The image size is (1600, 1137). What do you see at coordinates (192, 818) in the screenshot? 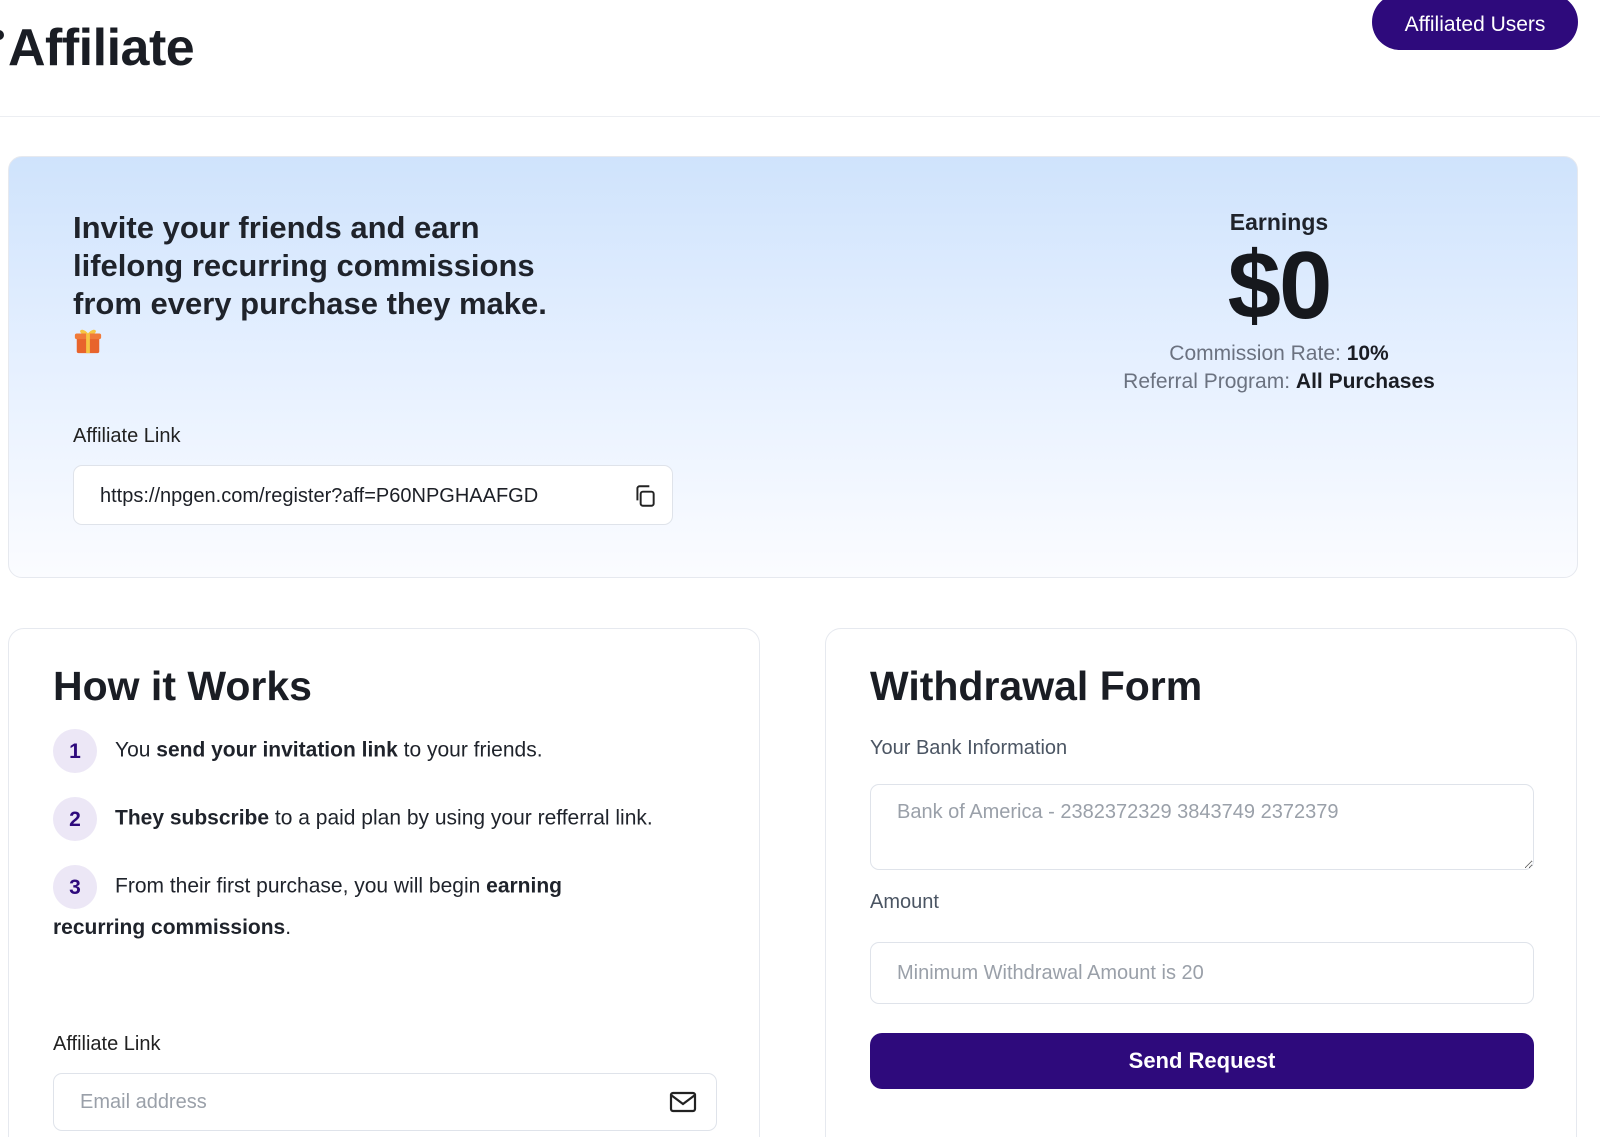
I see `step-bold-text: They subscribe` at bounding box center [192, 818].